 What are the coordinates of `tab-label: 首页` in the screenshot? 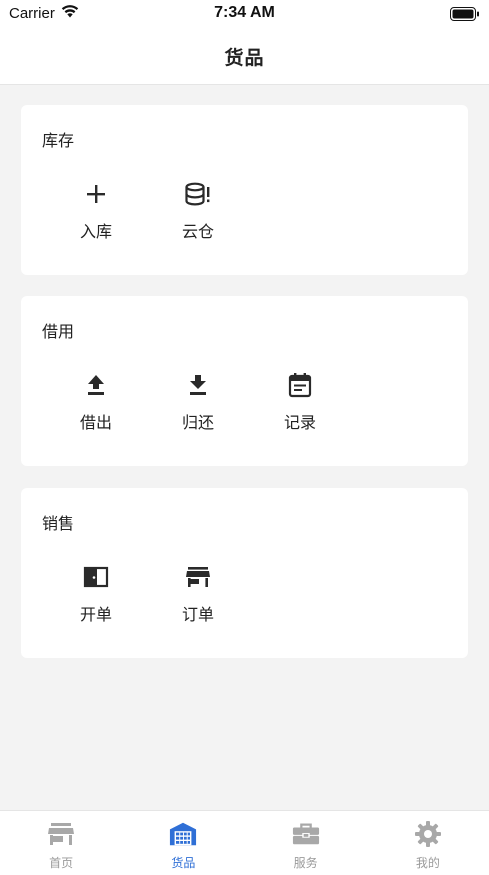 It's located at (61, 863).